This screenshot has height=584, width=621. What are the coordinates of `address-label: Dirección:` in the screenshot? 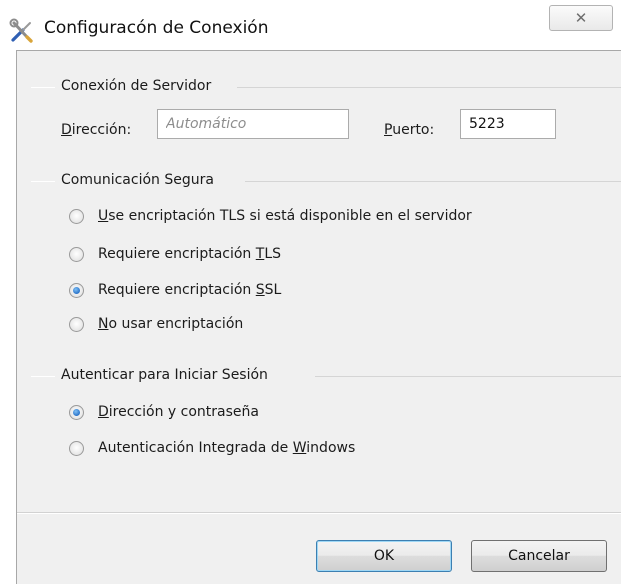 It's located at (96, 130).